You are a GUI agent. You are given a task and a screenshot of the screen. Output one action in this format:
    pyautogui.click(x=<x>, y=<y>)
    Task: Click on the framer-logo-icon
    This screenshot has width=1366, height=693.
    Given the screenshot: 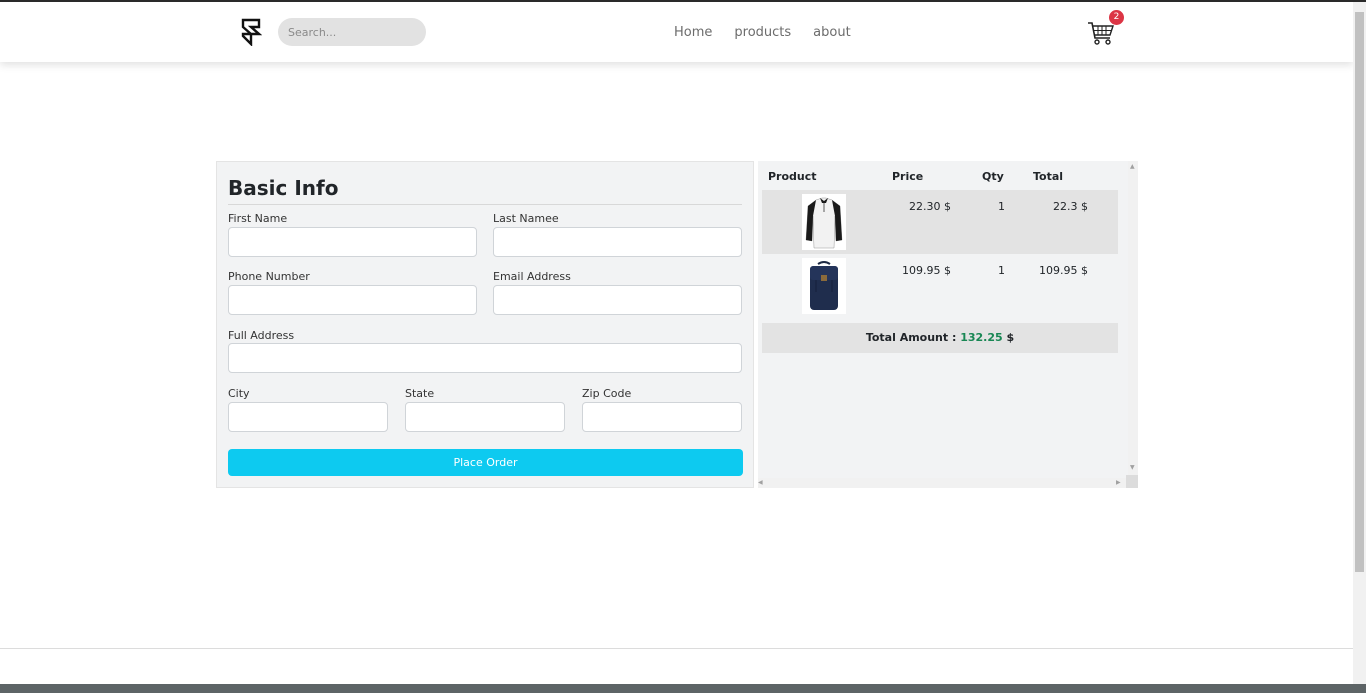 What is the action you would take?
    pyautogui.click(x=251, y=32)
    